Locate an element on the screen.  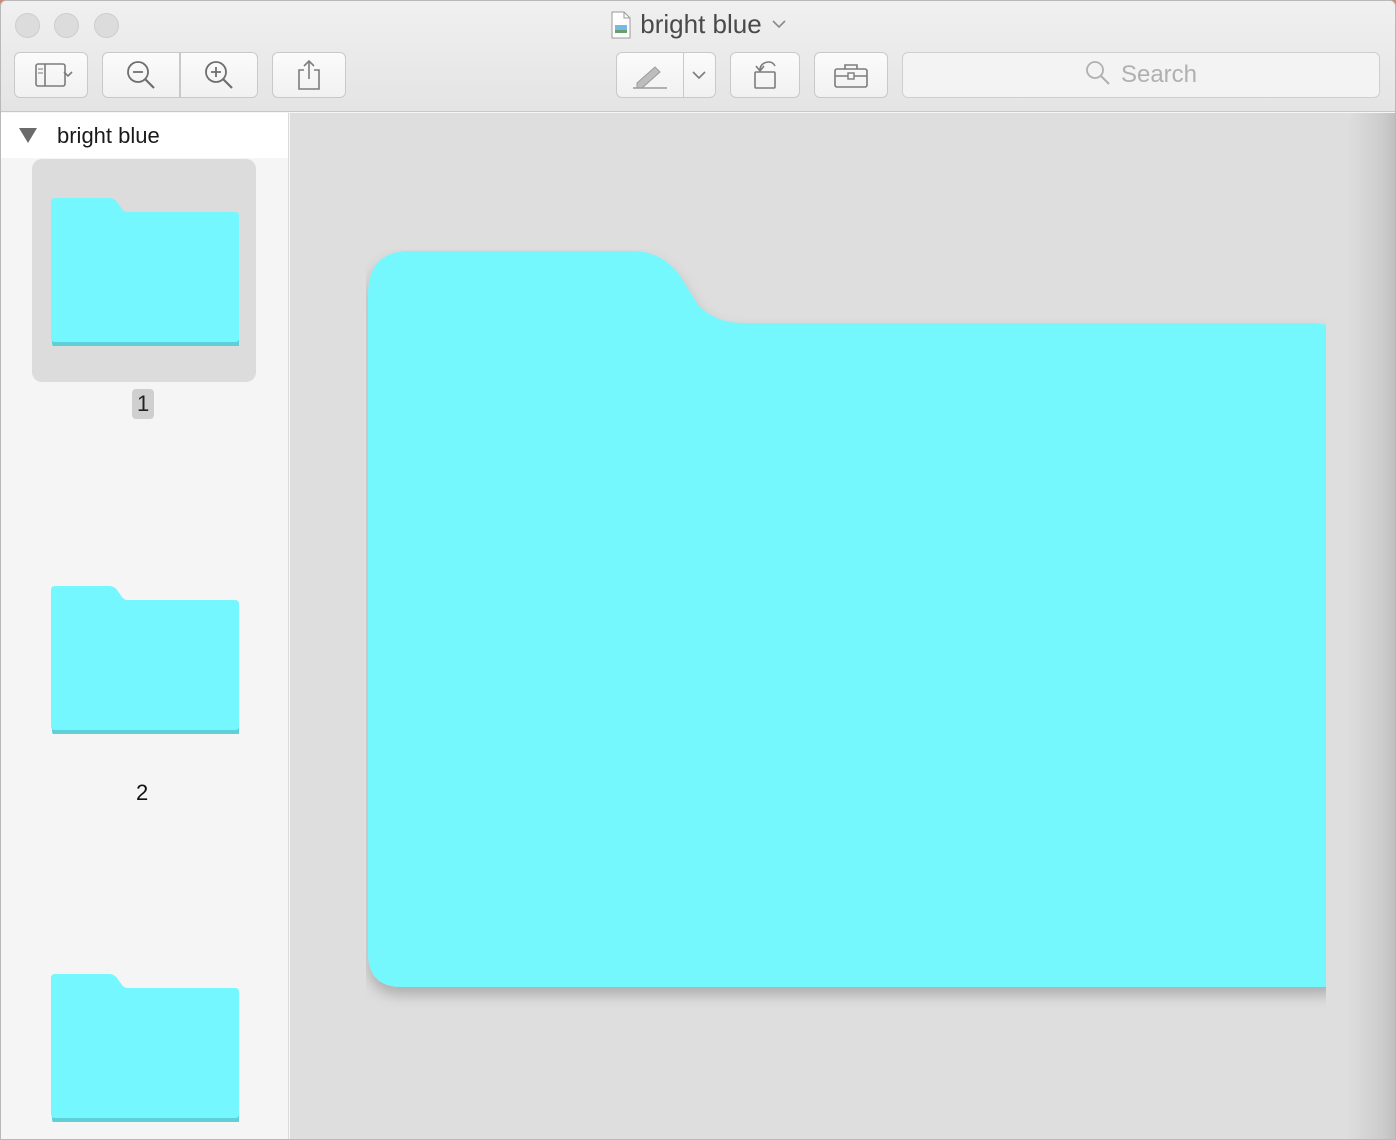
share-icon is located at coordinates (309, 75).